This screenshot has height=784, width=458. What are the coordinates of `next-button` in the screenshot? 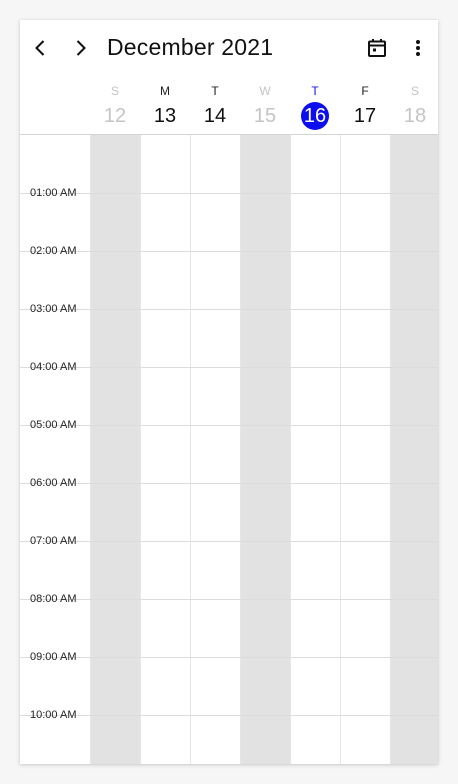 It's located at (81, 48).